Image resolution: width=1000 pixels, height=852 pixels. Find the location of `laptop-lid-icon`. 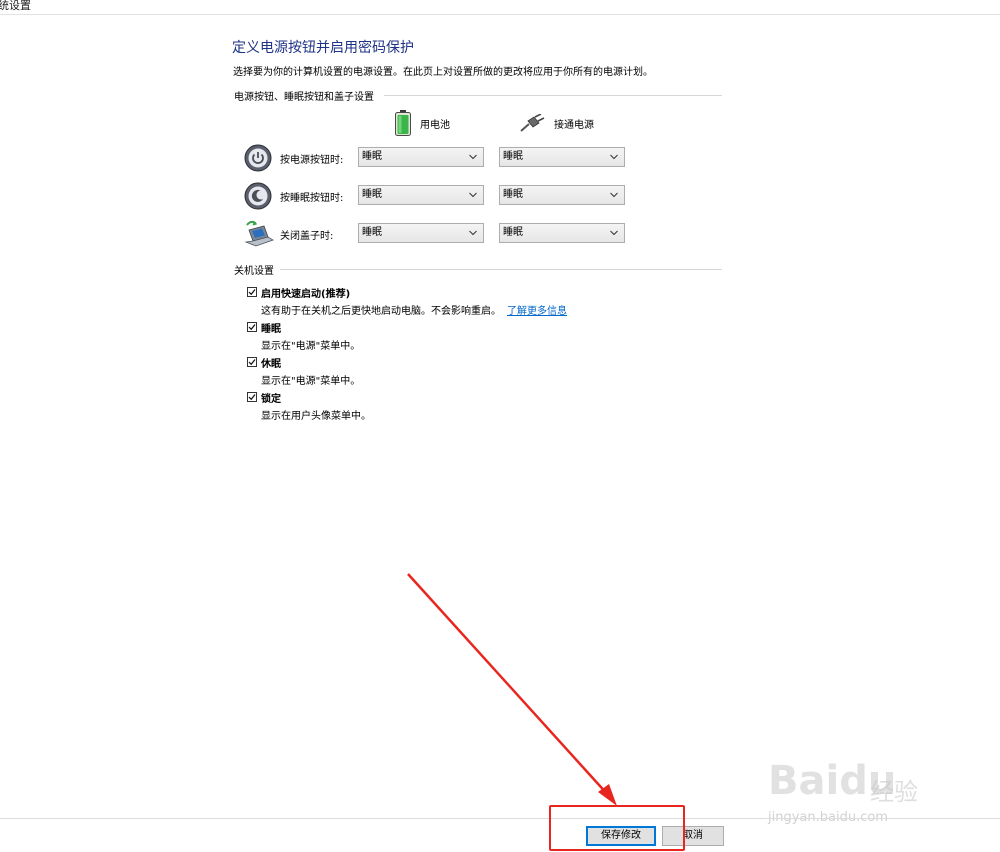

laptop-lid-icon is located at coordinates (259, 233).